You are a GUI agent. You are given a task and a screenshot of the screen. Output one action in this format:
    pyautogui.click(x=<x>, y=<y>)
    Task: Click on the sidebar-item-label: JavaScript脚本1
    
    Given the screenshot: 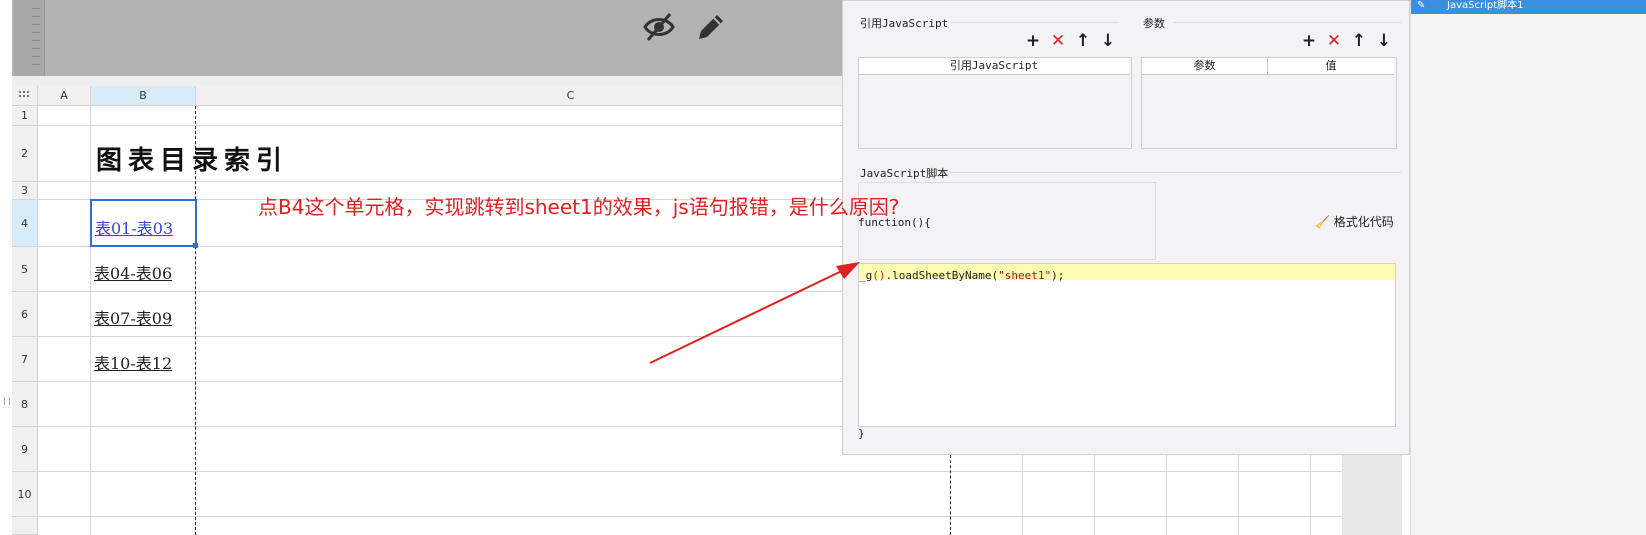 What is the action you would take?
    pyautogui.click(x=1485, y=5)
    